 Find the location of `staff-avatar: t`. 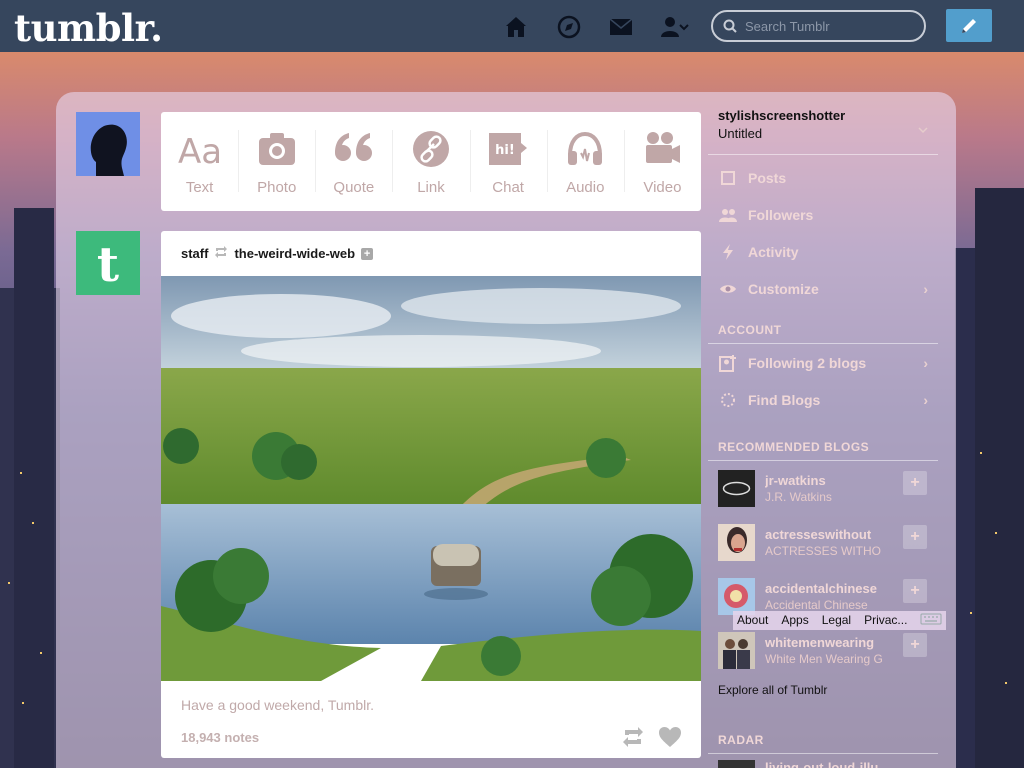

staff-avatar: t is located at coordinates (108, 263).